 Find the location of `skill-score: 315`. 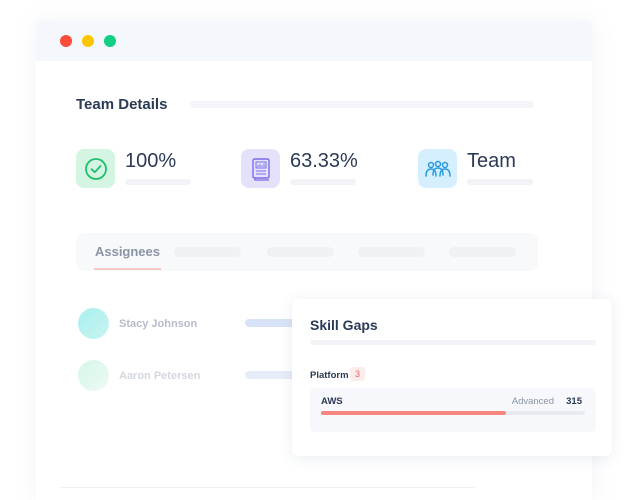

skill-score: 315 is located at coordinates (574, 401).